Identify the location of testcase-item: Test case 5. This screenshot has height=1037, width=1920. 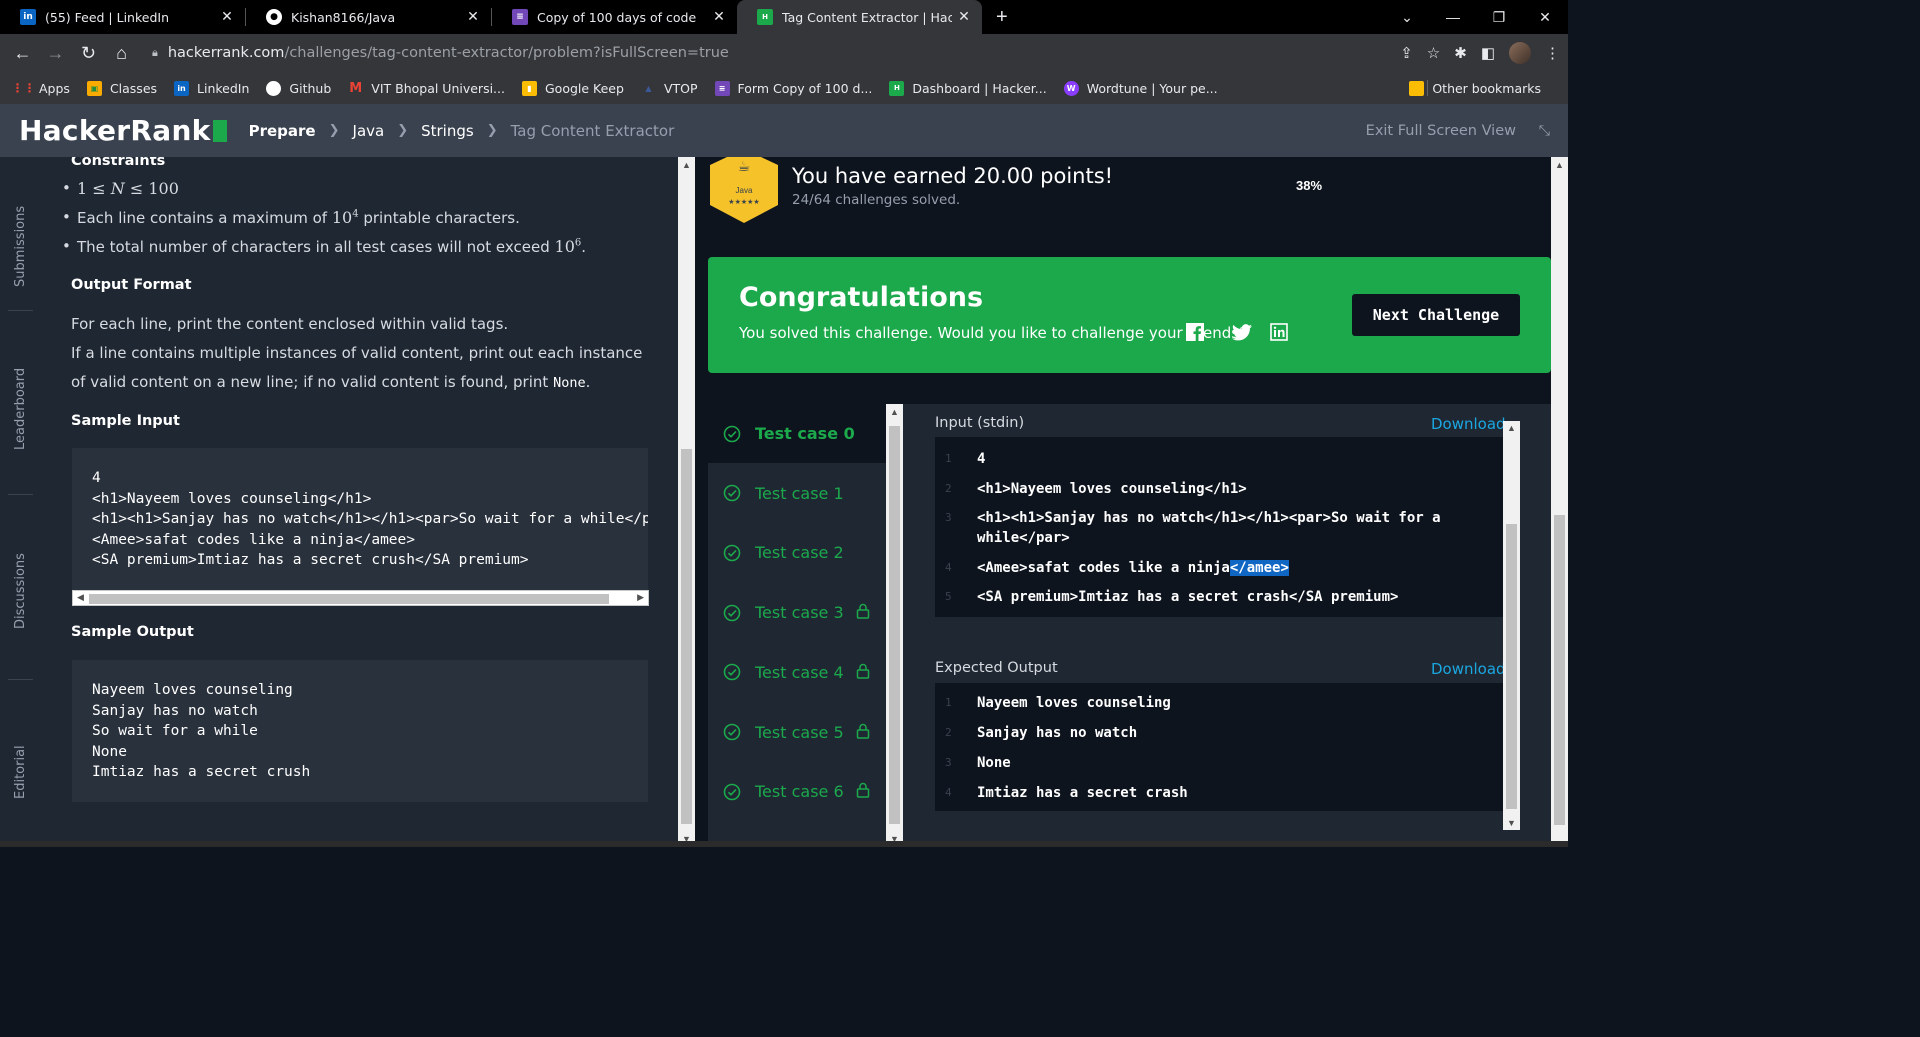
(797, 732).